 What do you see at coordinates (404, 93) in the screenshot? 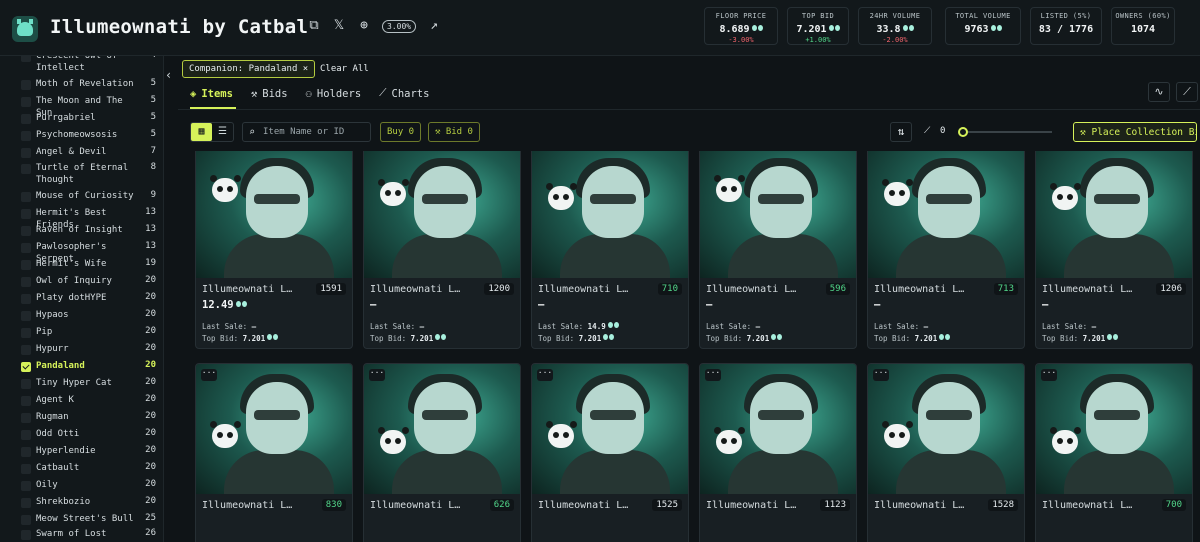
I see `tab-charts: ⟋ Charts` at bounding box center [404, 93].